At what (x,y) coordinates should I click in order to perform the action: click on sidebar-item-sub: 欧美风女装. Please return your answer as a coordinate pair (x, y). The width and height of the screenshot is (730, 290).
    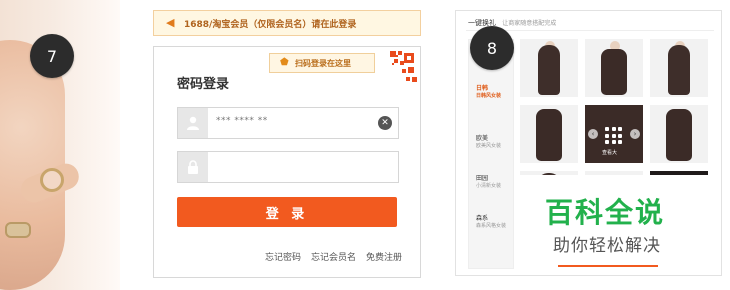
    Looking at the image, I should click on (489, 146).